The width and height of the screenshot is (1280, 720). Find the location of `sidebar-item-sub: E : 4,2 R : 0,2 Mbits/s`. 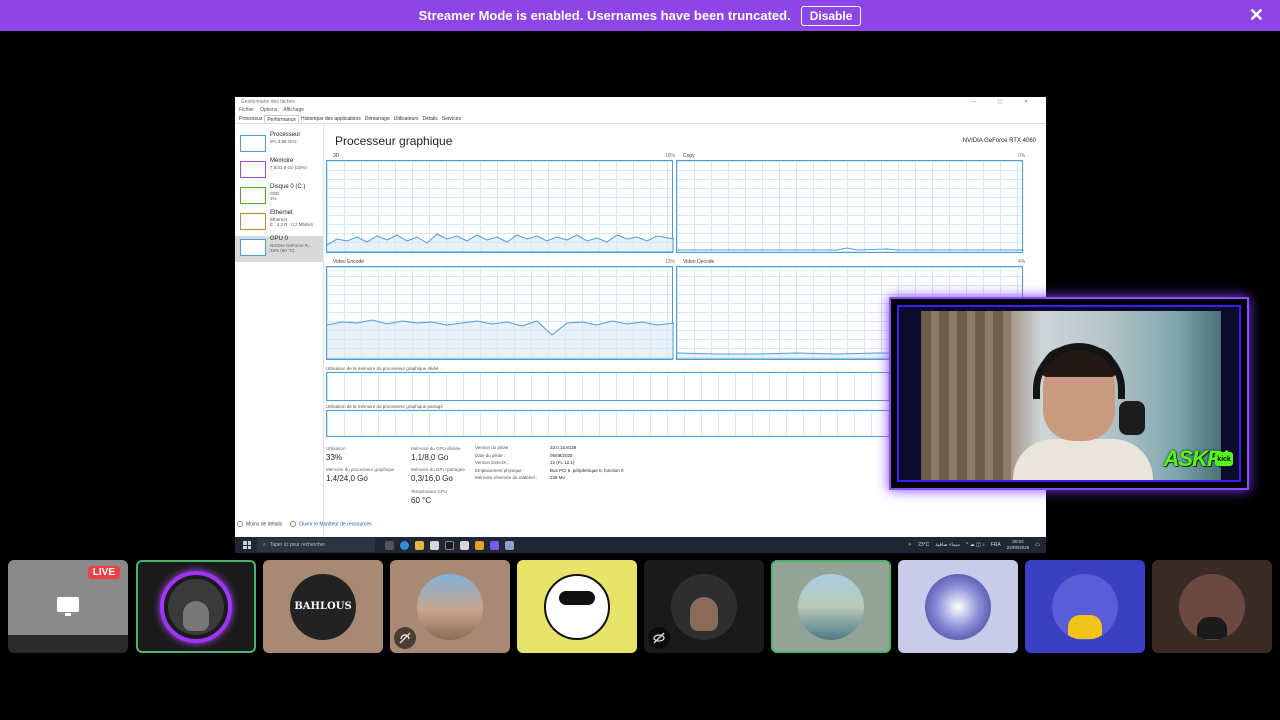

sidebar-item-sub: E : 4,2 R : 0,2 Mbits/s is located at coordinates (292, 224).